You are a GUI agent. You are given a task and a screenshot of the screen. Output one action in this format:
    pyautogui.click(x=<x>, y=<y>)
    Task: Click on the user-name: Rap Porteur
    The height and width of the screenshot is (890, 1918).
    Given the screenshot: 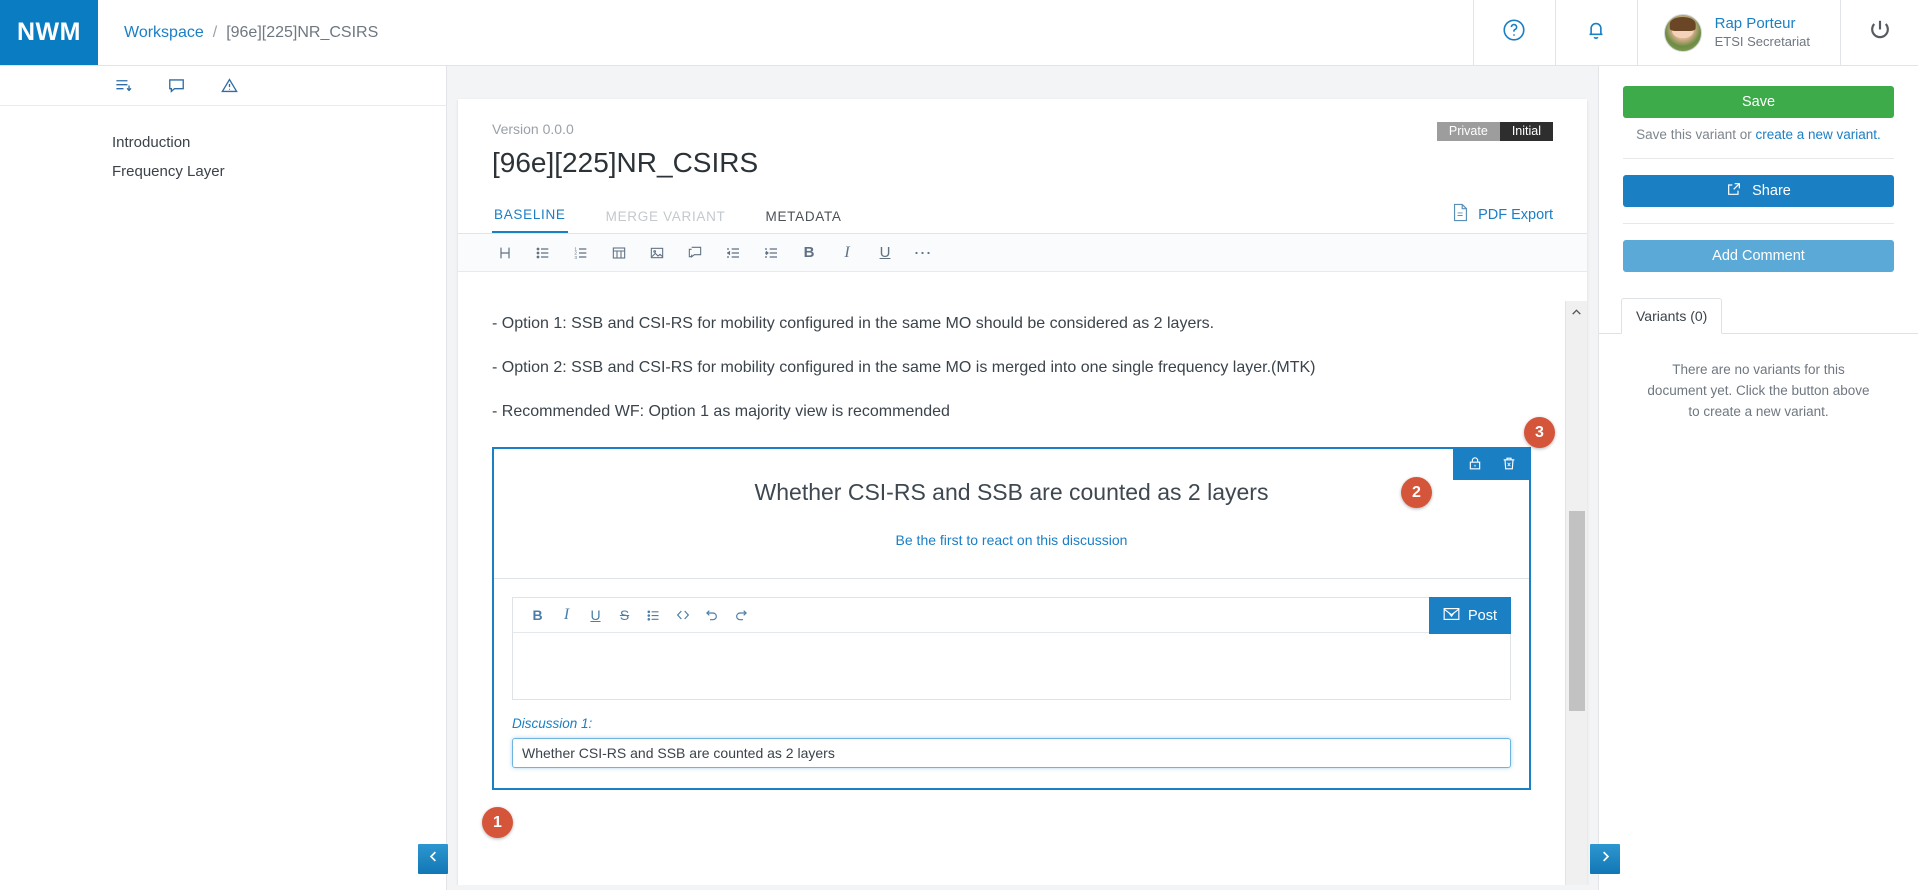 What is the action you would take?
    pyautogui.click(x=1762, y=24)
    